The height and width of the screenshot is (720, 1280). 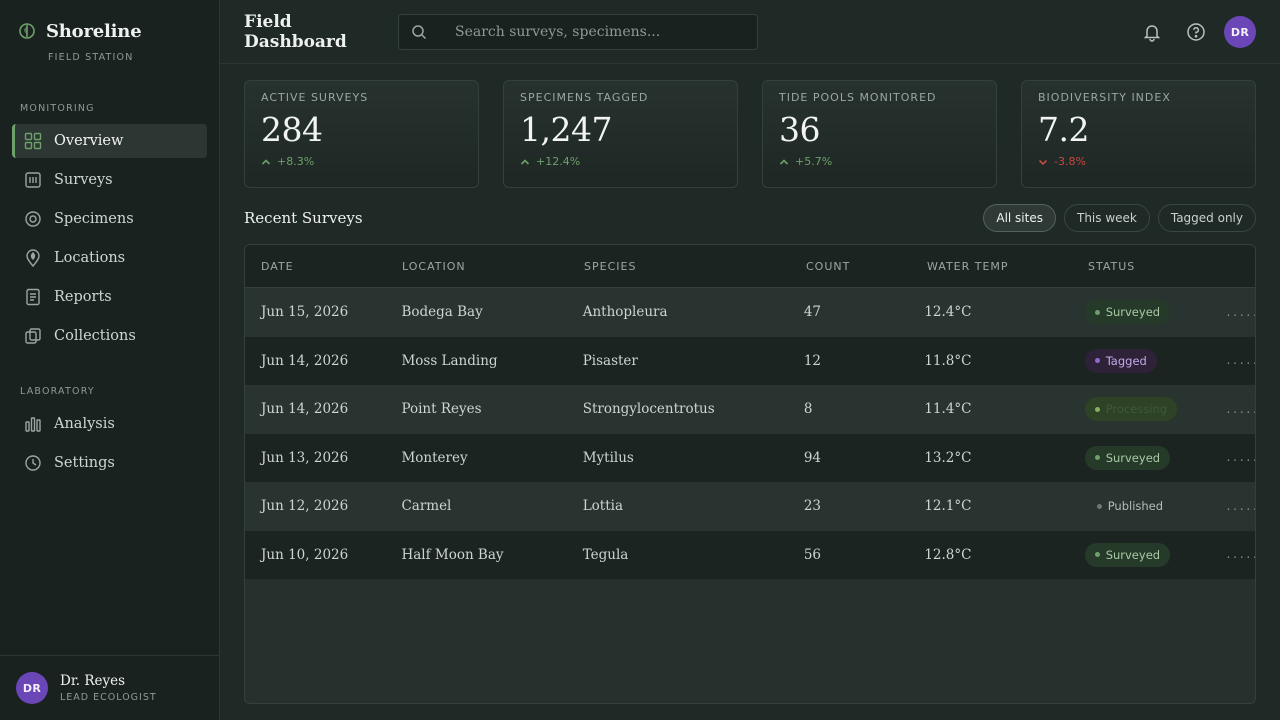 What do you see at coordinates (109, 336) in the screenshot?
I see `sidebar-item-collections: Collections` at bounding box center [109, 336].